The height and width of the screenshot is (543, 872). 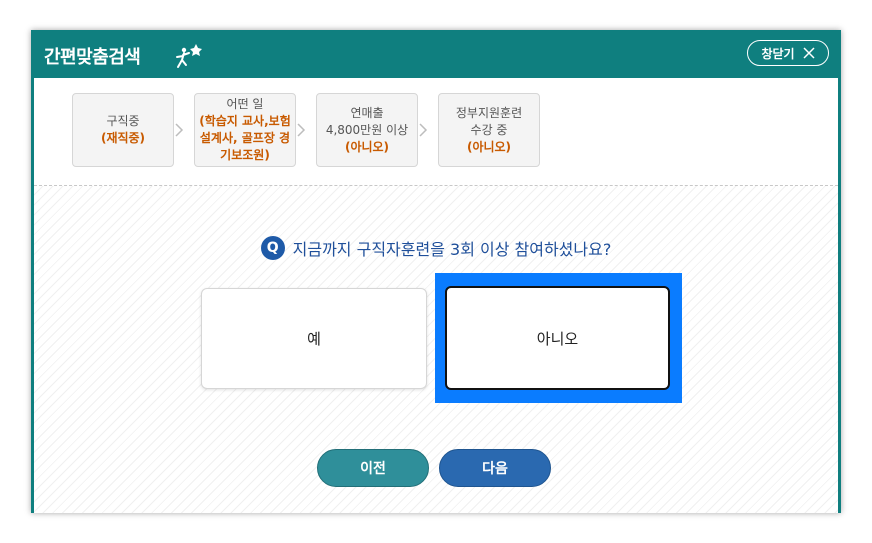 I want to click on close-button: 창닫기, so click(x=788, y=53).